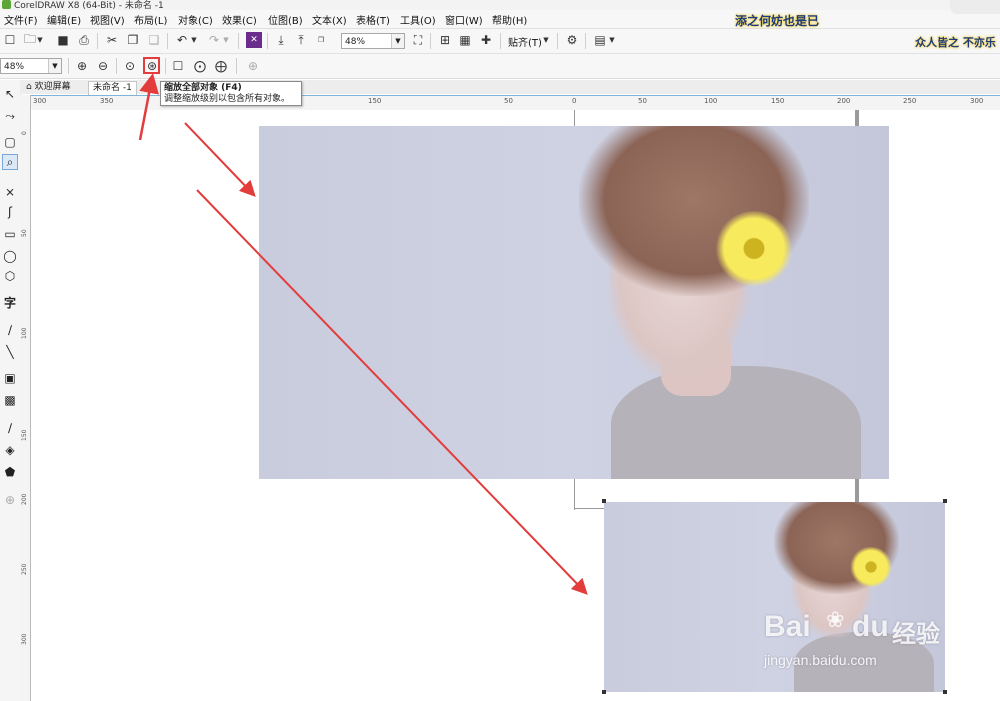  Describe the element at coordinates (870, 626) in the screenshot. I see `watermark-brand-2: du` at that location.